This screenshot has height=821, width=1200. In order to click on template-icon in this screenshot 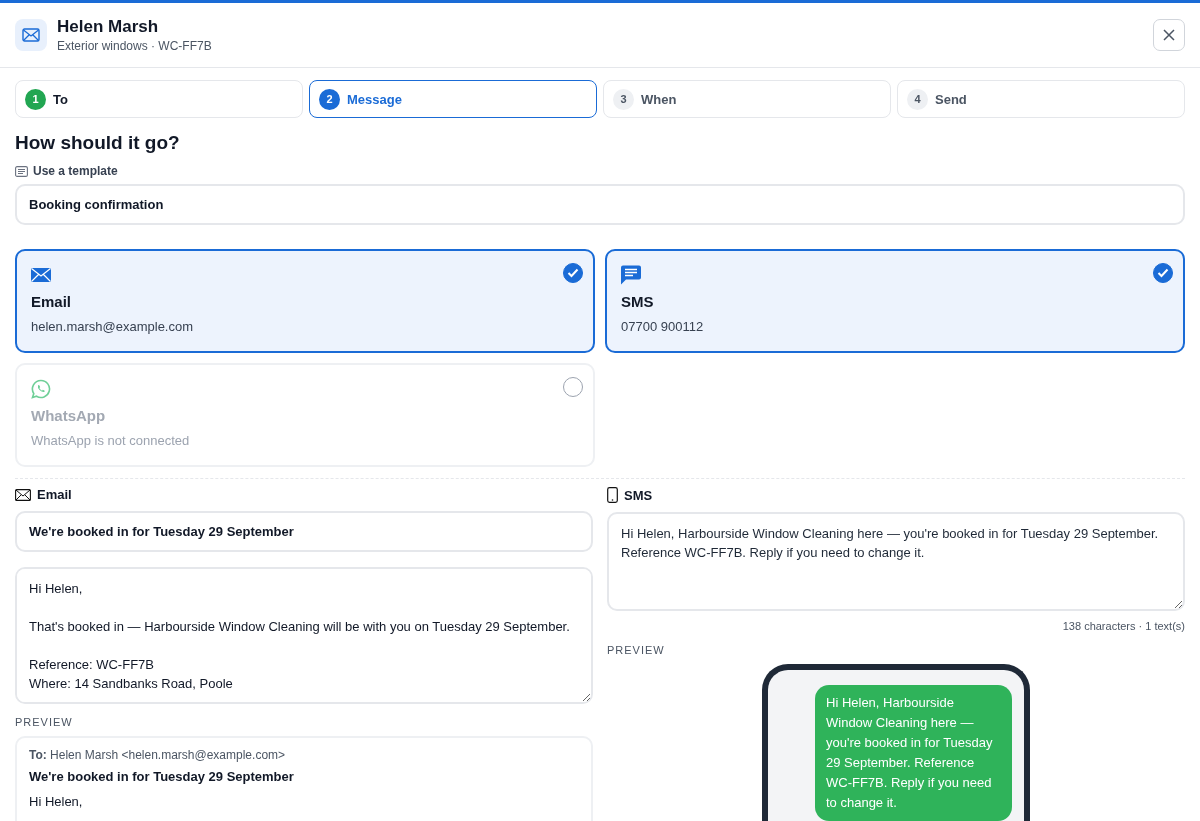, I will do `click(21, 171)`.